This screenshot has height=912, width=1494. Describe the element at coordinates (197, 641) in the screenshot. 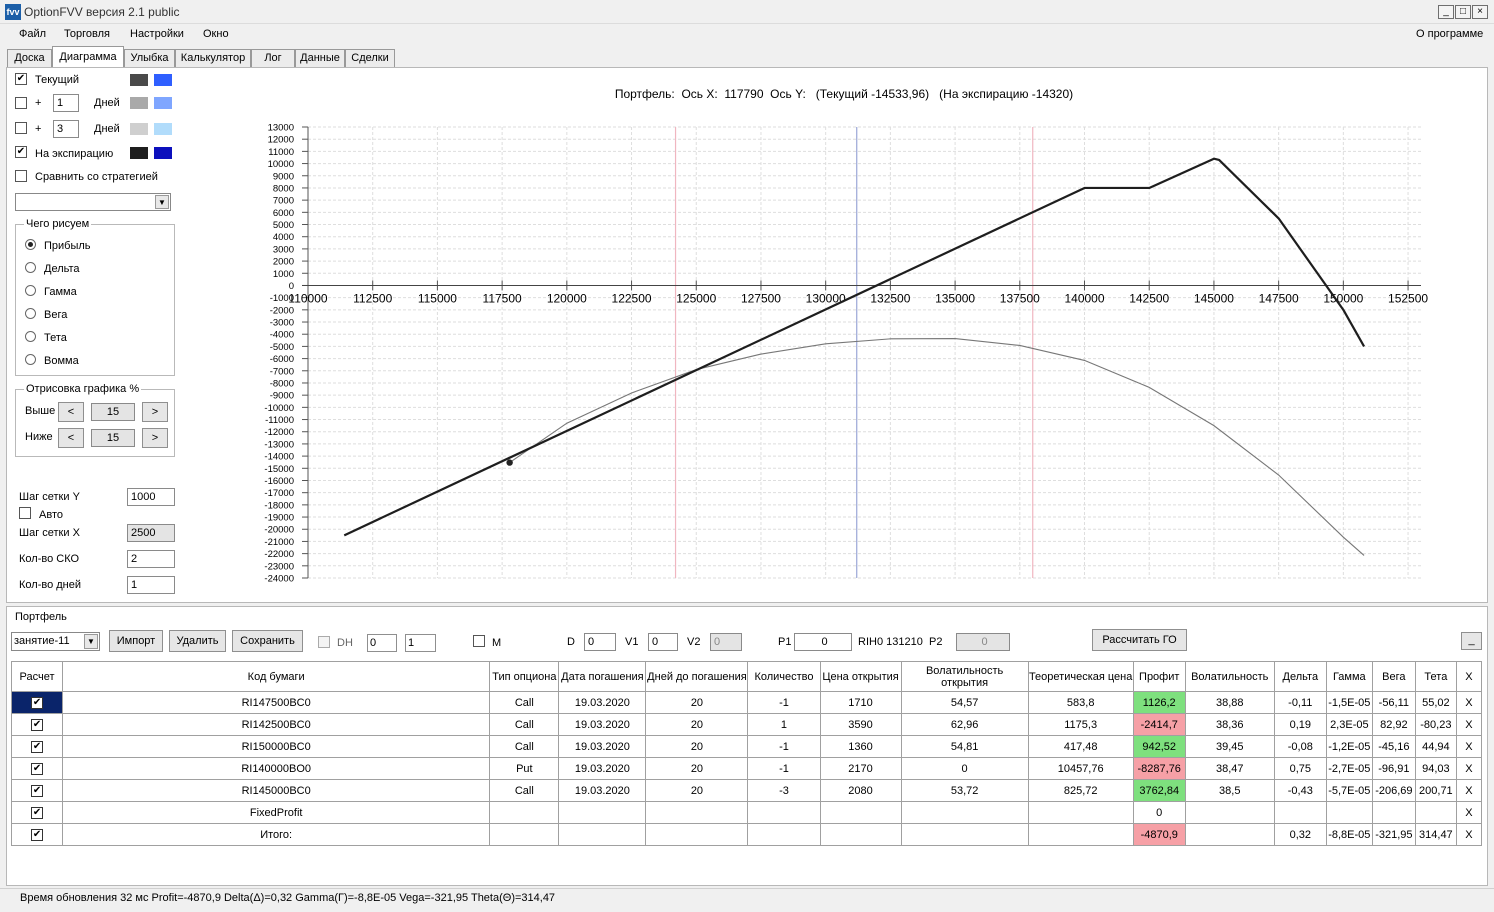

I see `delete-button: Удалить` at that location.